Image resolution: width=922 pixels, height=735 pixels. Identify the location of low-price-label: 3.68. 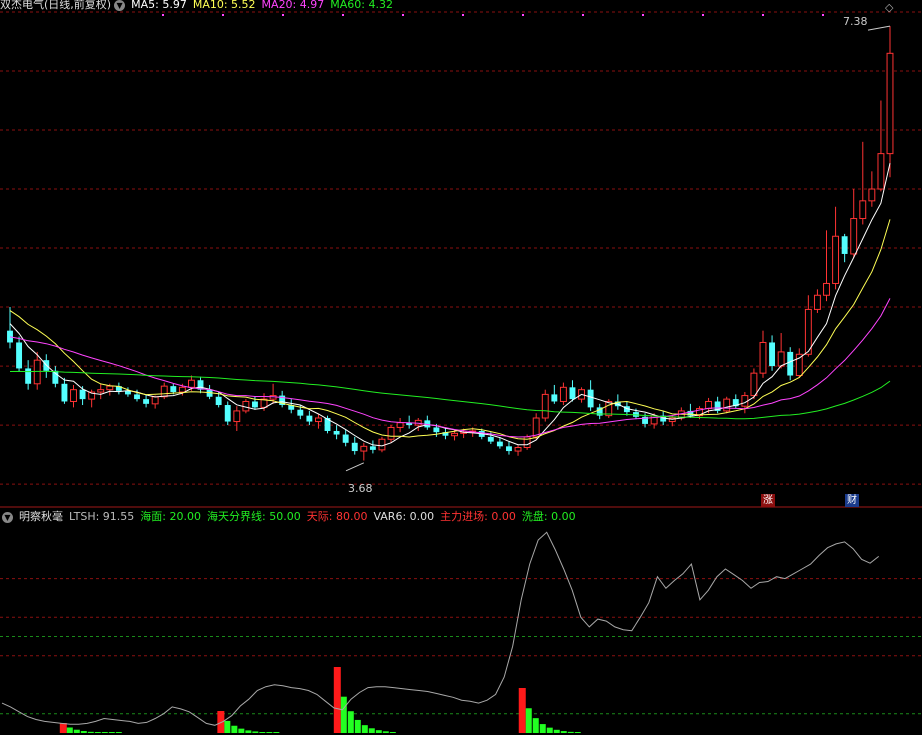
(360, 488).